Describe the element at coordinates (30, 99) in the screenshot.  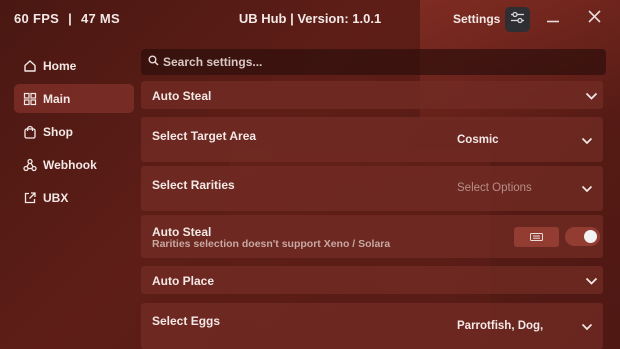
I see `grid-icon` at that location.